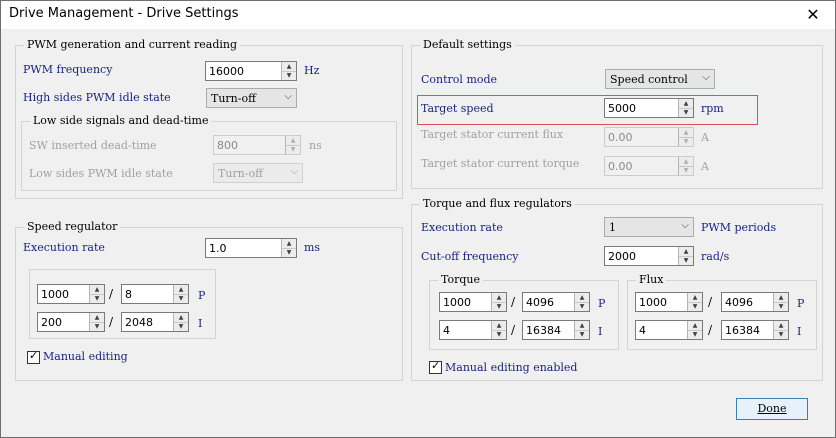  I want to click on flux-unit: A, so click(705, 137).